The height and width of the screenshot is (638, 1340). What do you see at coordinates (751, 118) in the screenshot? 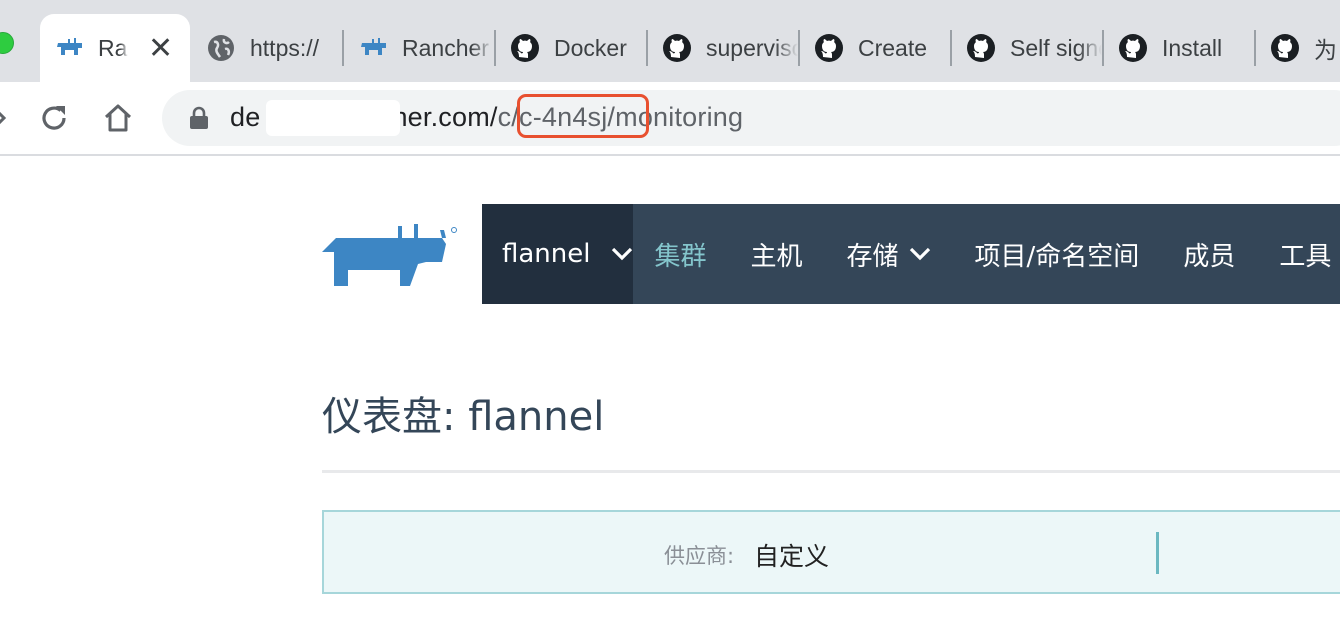
I see `address-bar: de her.com/c/c-4n4sj/monitoring` at bounding box center [751, 118].